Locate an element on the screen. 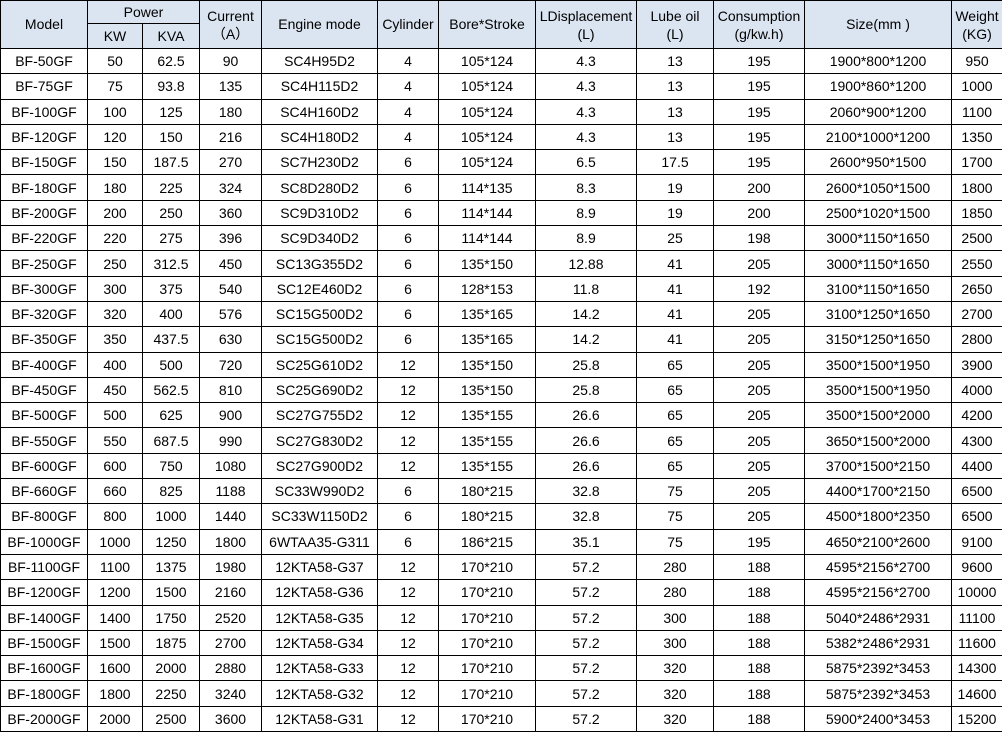  cell-weight: 11100 is located at coordinates (976, 617).